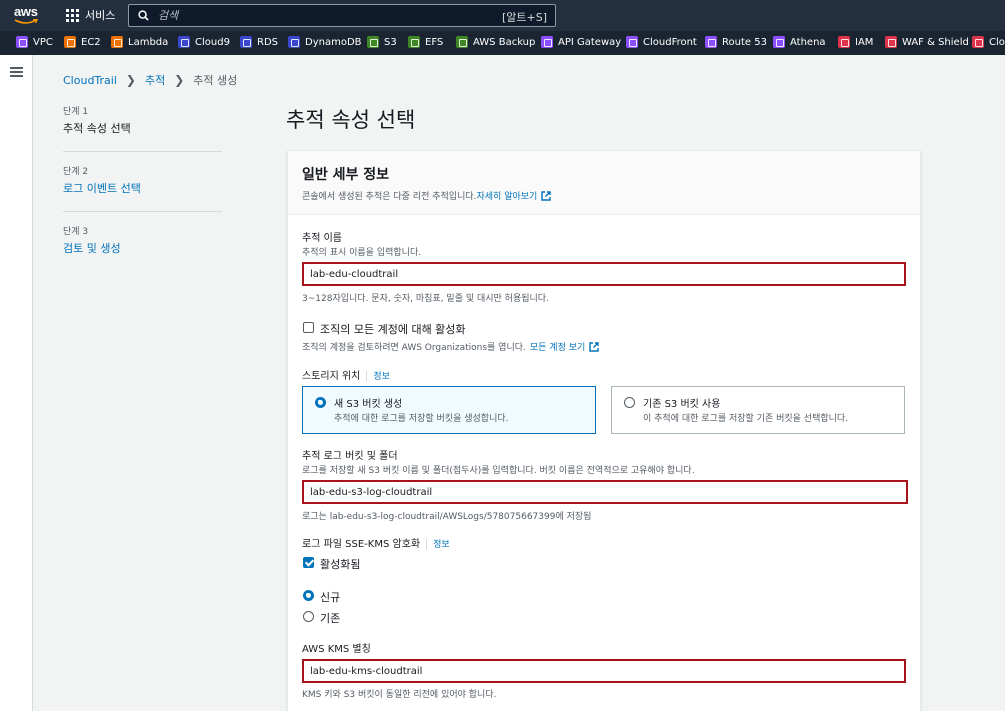 The image size is (1005, 711). I want to click on waf-icon, so click(891, 42).